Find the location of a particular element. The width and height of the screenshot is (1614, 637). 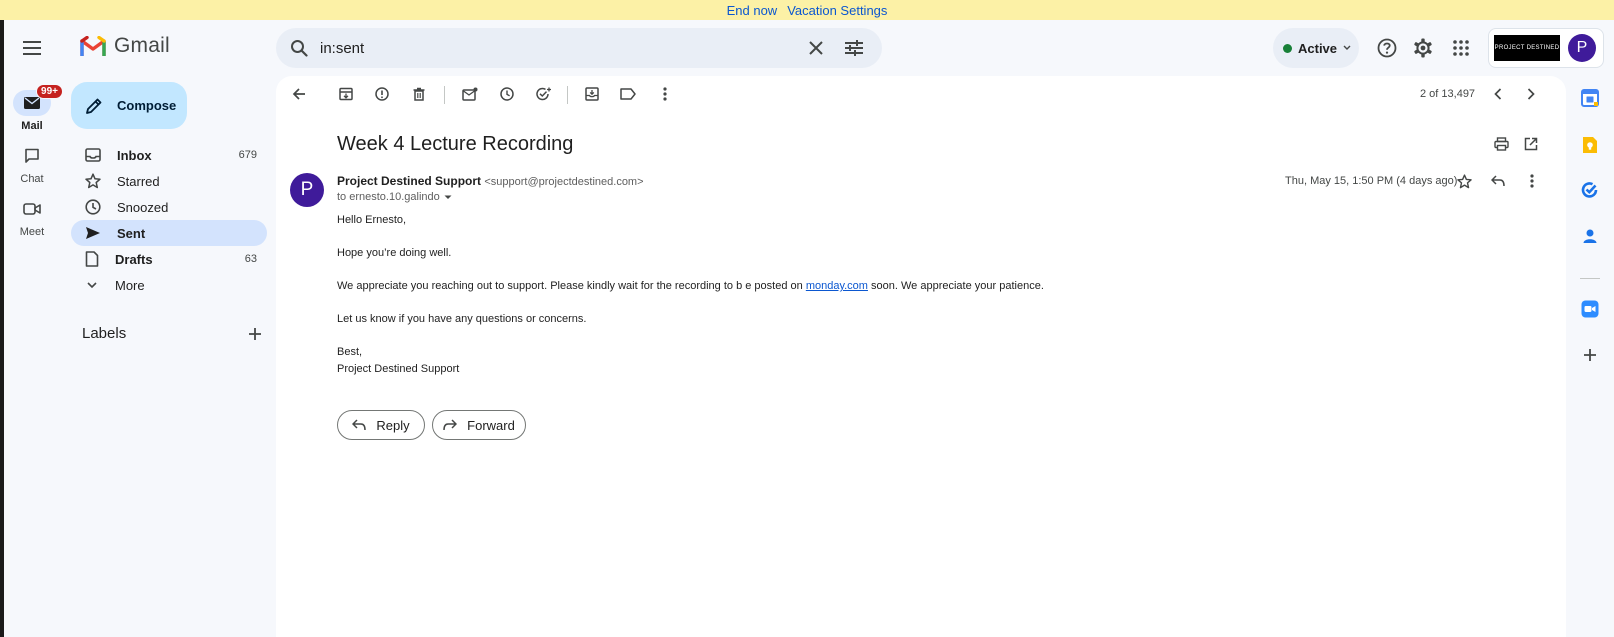

inbox-icon is located at coordinates (93, 155).